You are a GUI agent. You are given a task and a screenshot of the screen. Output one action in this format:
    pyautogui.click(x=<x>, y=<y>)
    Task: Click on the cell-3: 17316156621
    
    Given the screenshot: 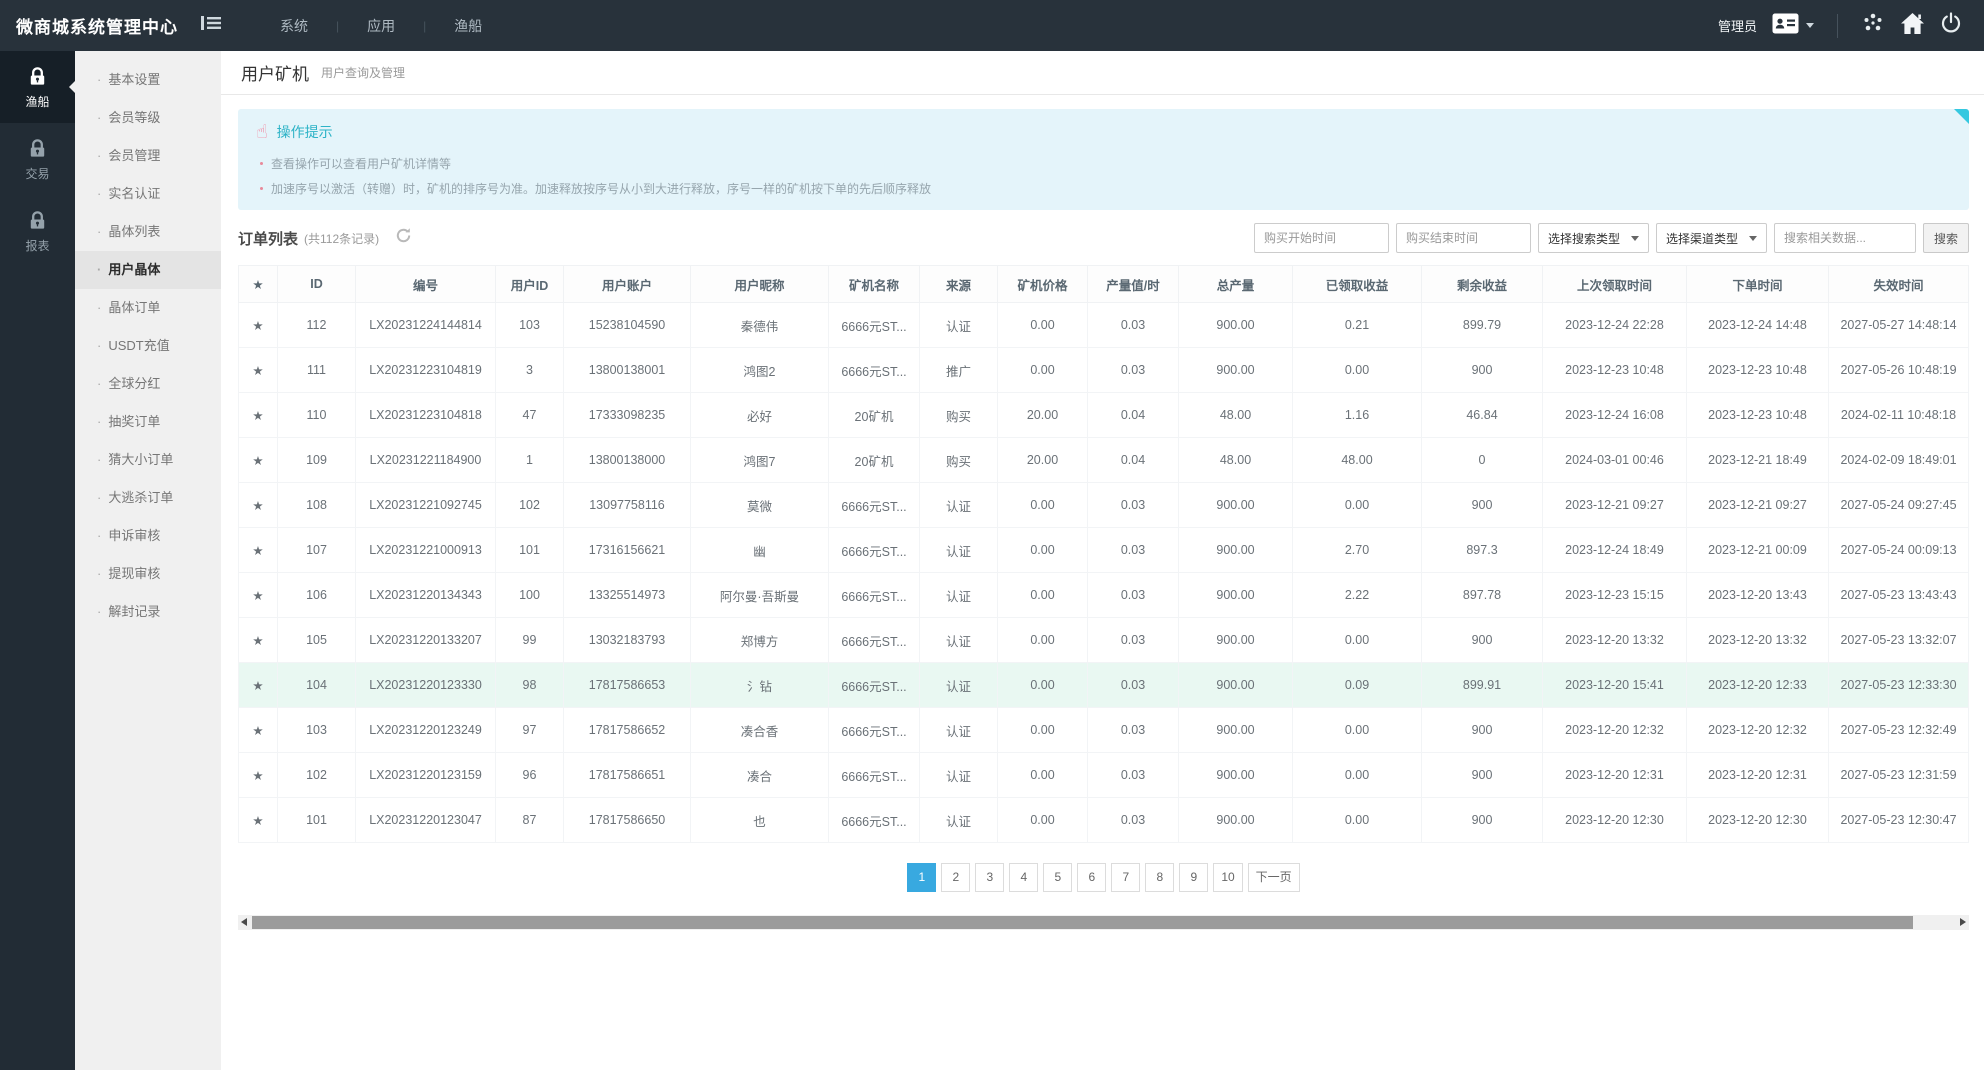 What is the action you would take?
    pyautogui.click(x=627, y=550)
    